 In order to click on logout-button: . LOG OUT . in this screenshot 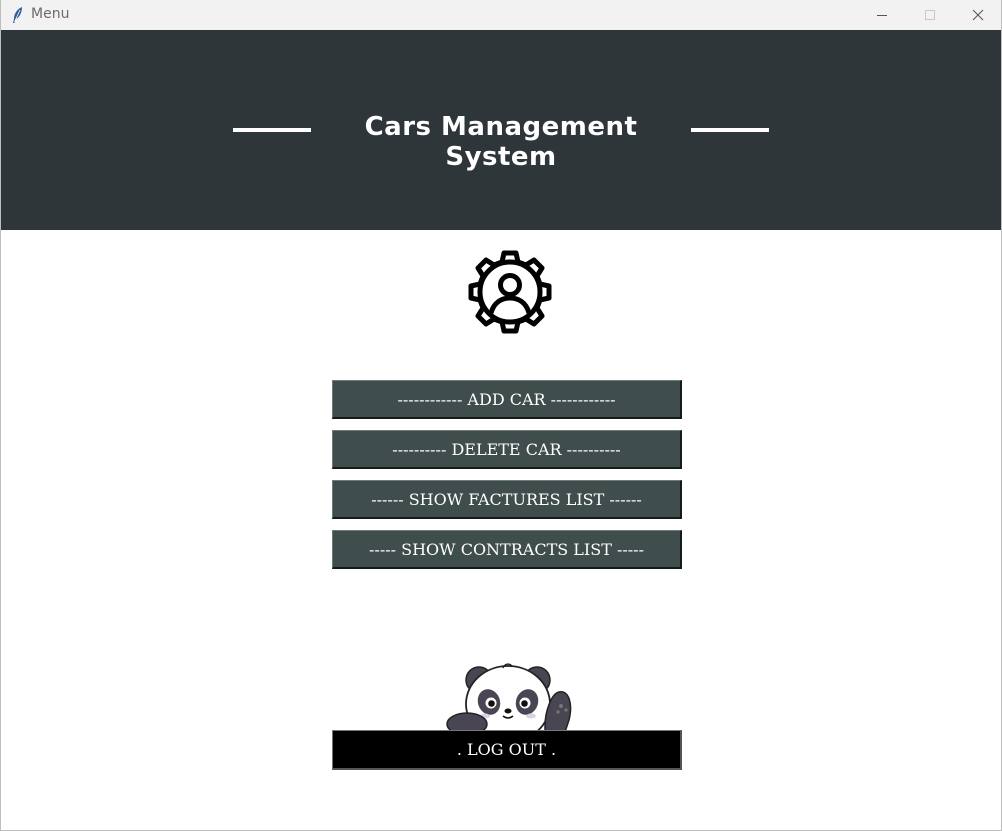, I will do `click(507, 750)`.